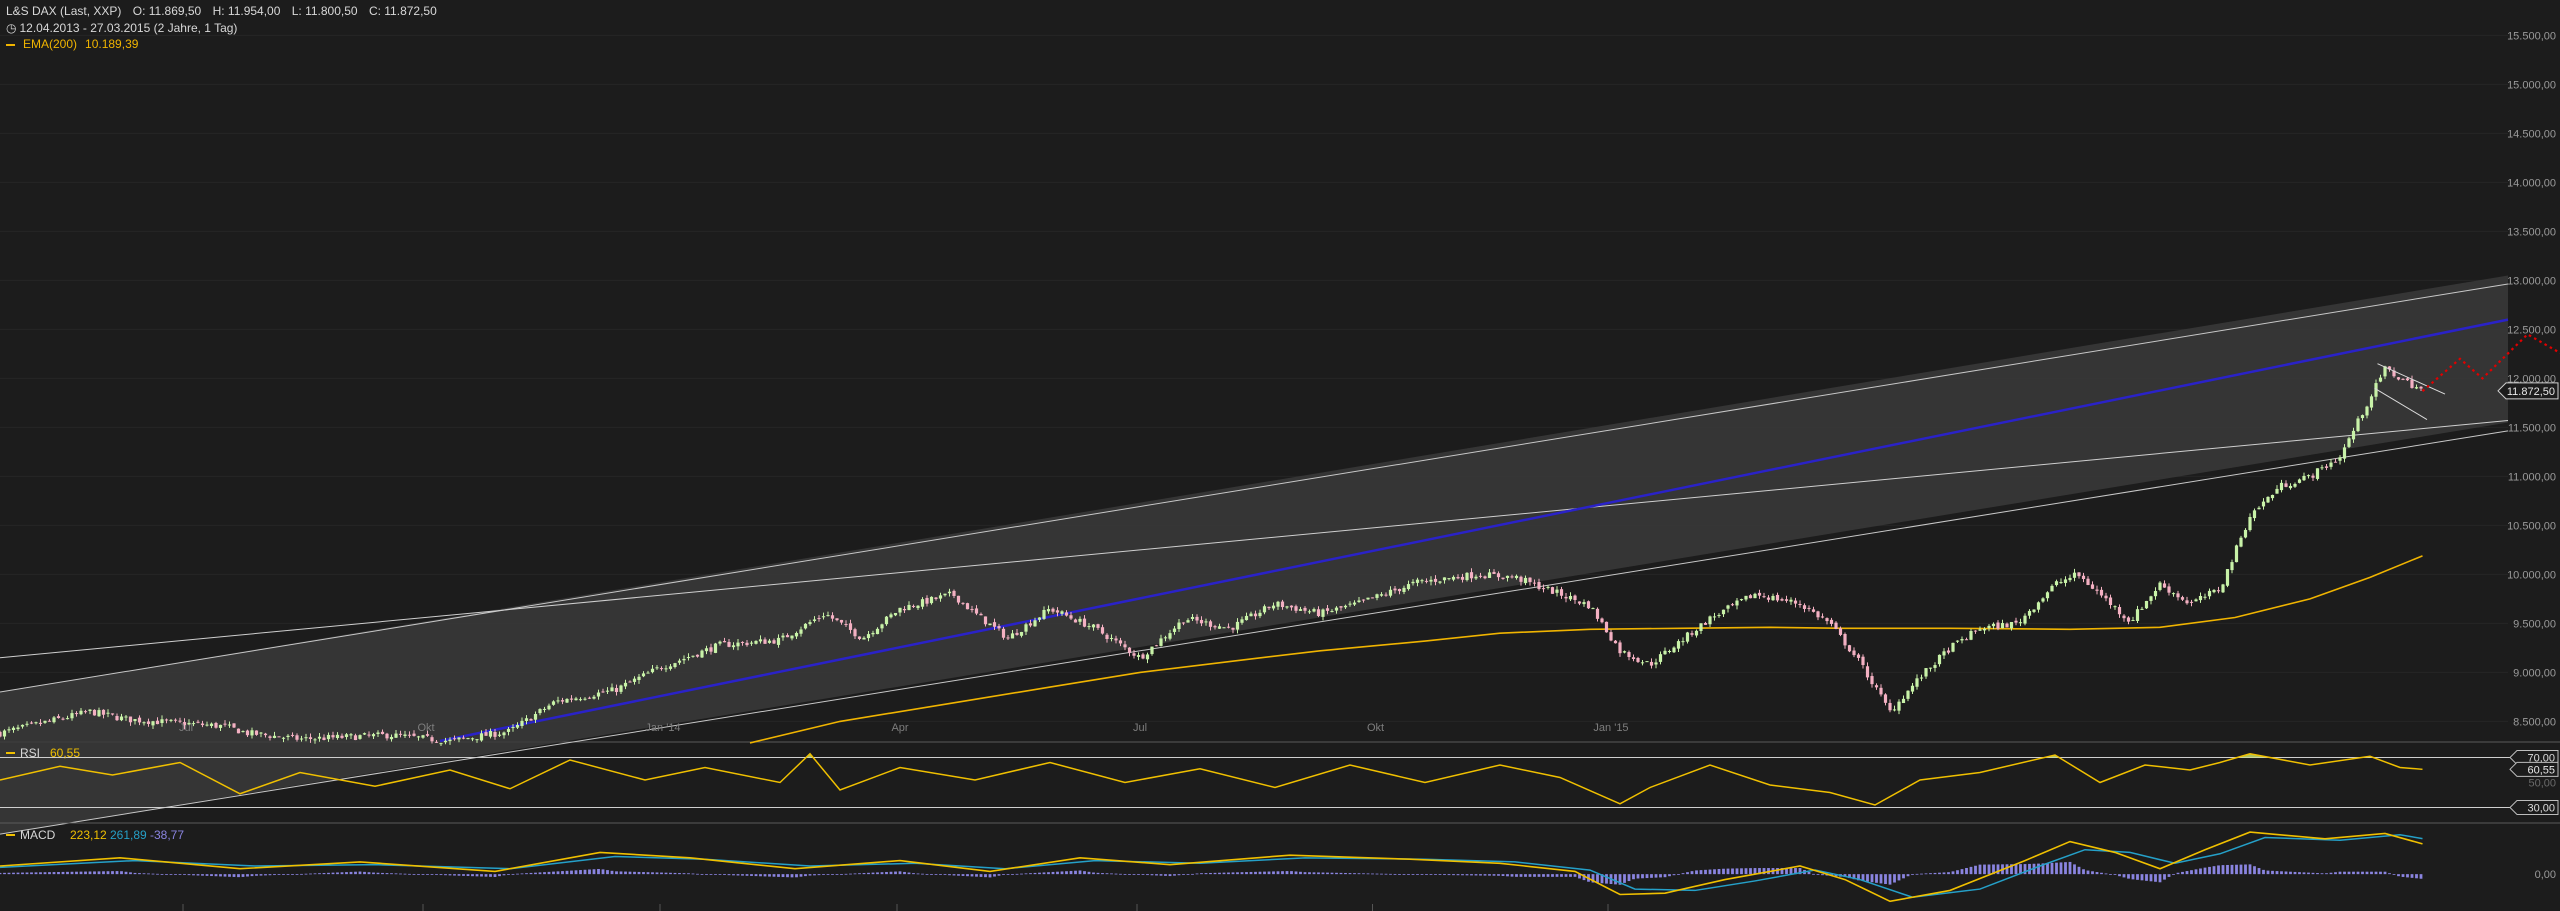 The width and height of the screenshot is (2560, 911). Describe the element at coordinates (2541, 809) in the screenshot. I see `rsi-level-label: 30,00` at that location.